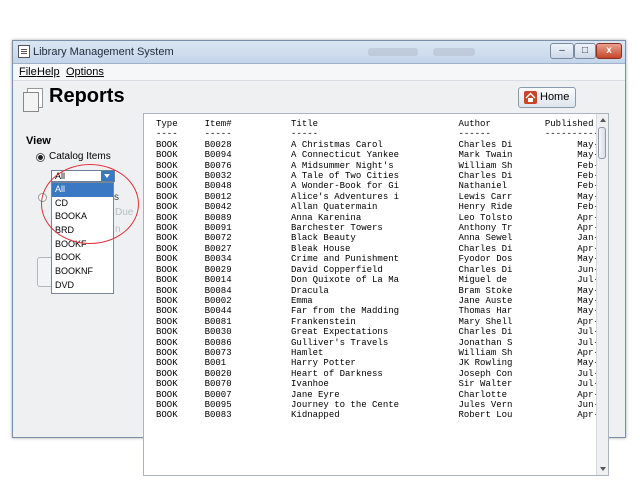  Describe the element at coordinates (90, 204) in the screenshot. I see `highlight-annotation` at that location.